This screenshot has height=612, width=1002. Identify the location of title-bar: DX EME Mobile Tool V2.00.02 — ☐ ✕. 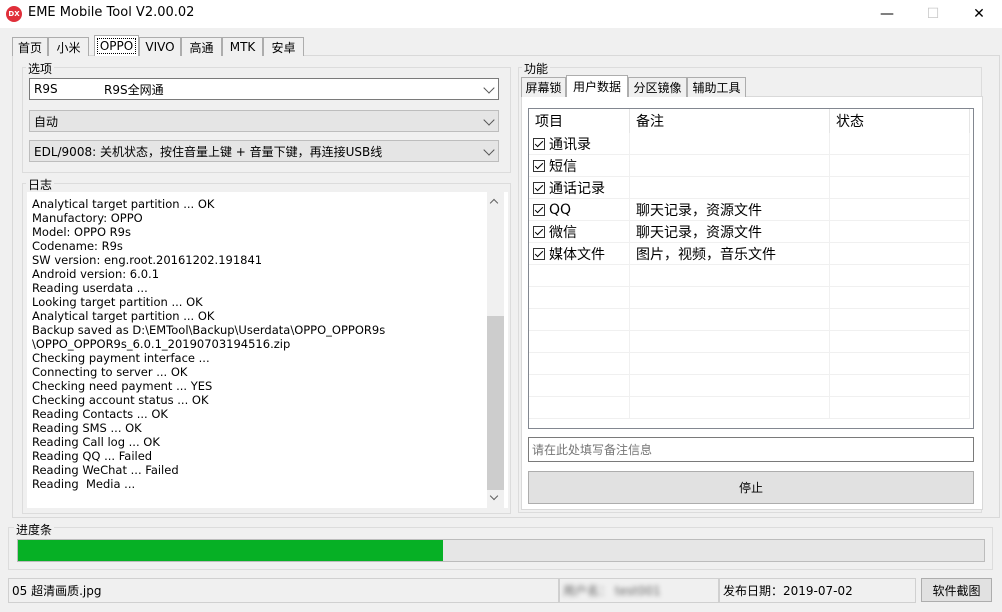
(501, 14).